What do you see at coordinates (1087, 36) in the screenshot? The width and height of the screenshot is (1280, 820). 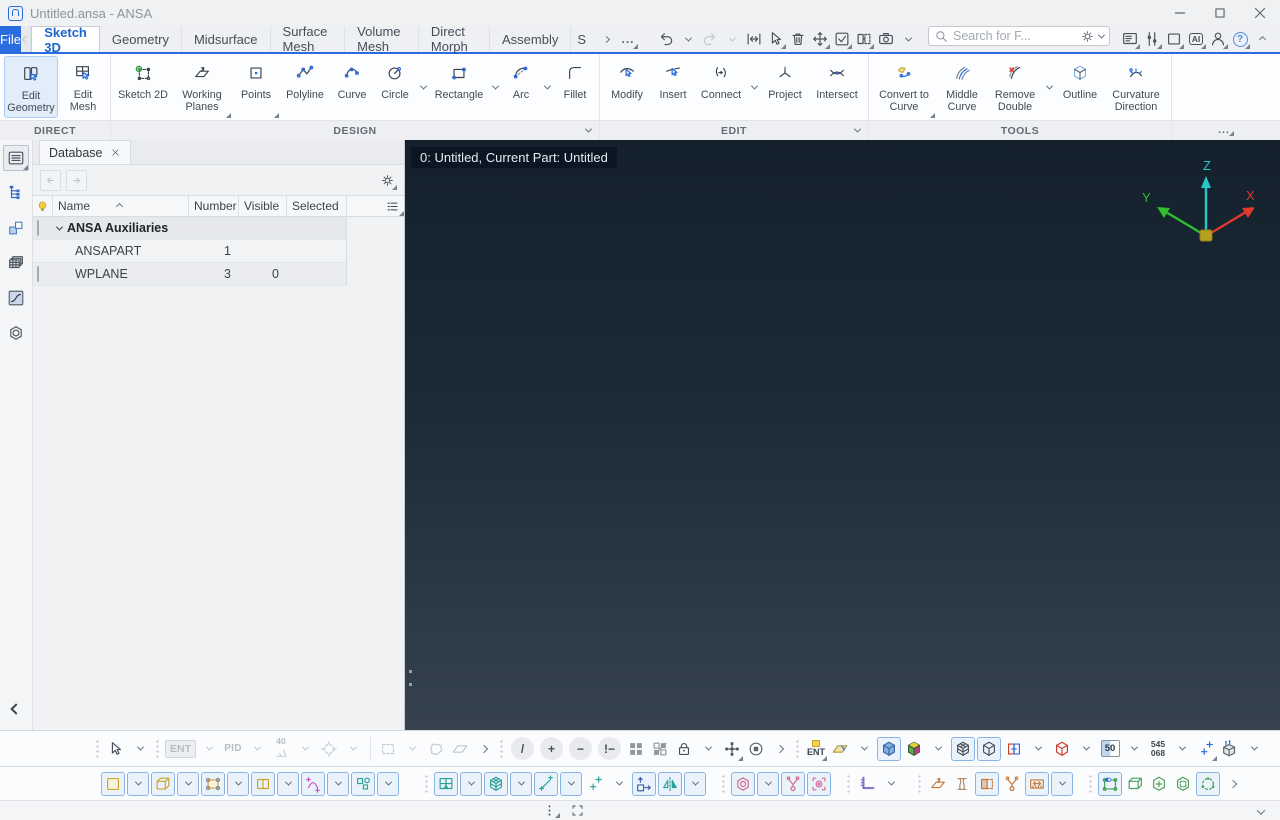 I see `search-settings-gear-icon` at bounding box center [1087, 36].